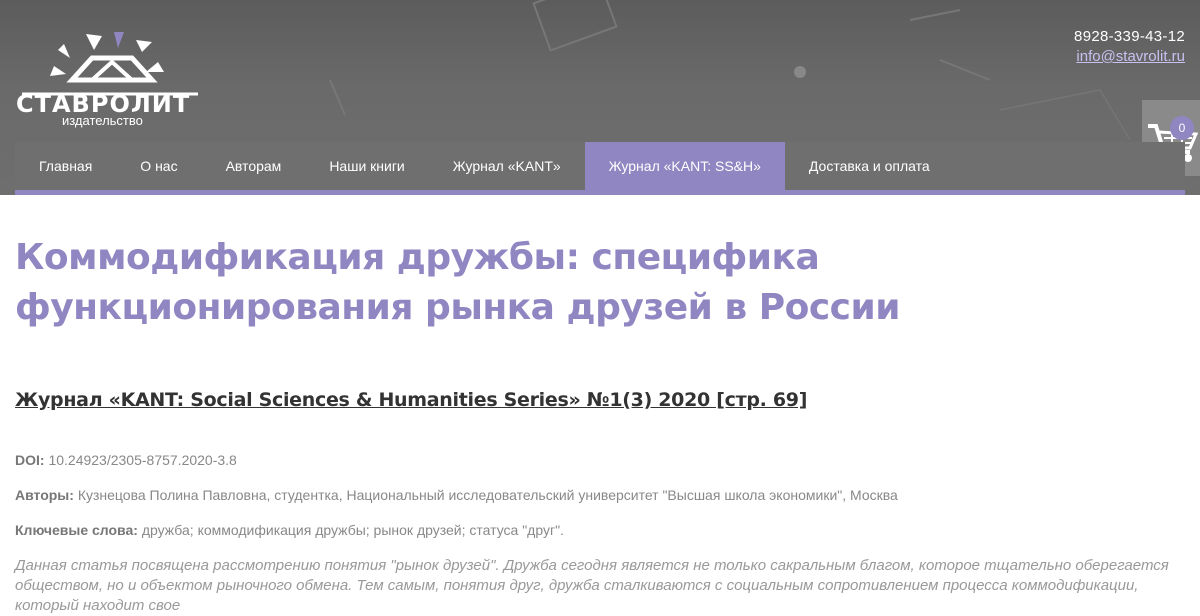  Describe the element at coordinates (869, 166) in the screenshot. I see `nav-item-delivery: Доставка и оплата` at that location.